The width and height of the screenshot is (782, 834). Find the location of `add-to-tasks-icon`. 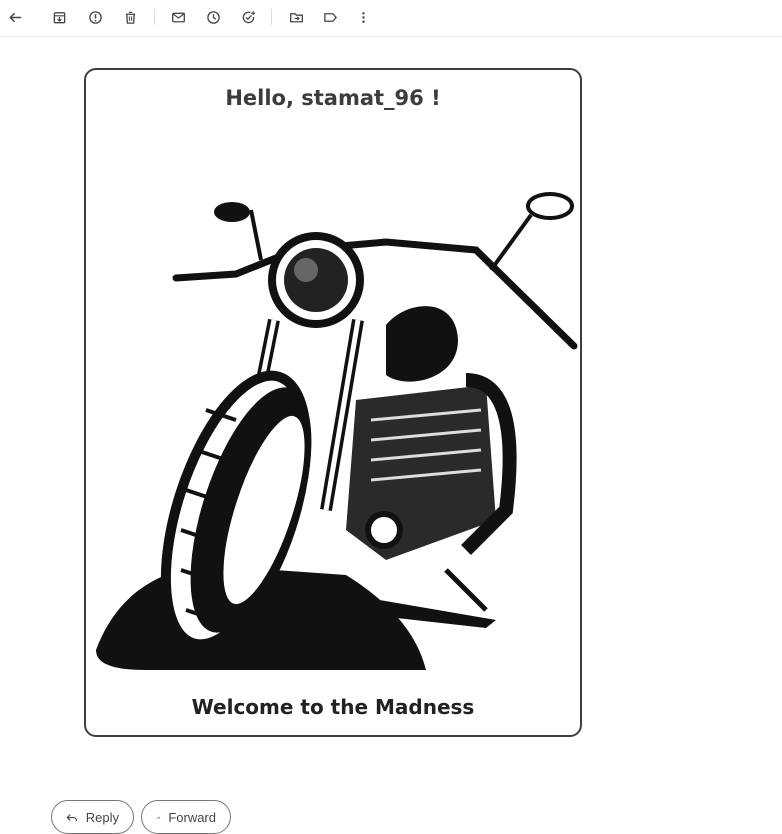

add-to-tasks-icon is located at coordinates (248, 17).